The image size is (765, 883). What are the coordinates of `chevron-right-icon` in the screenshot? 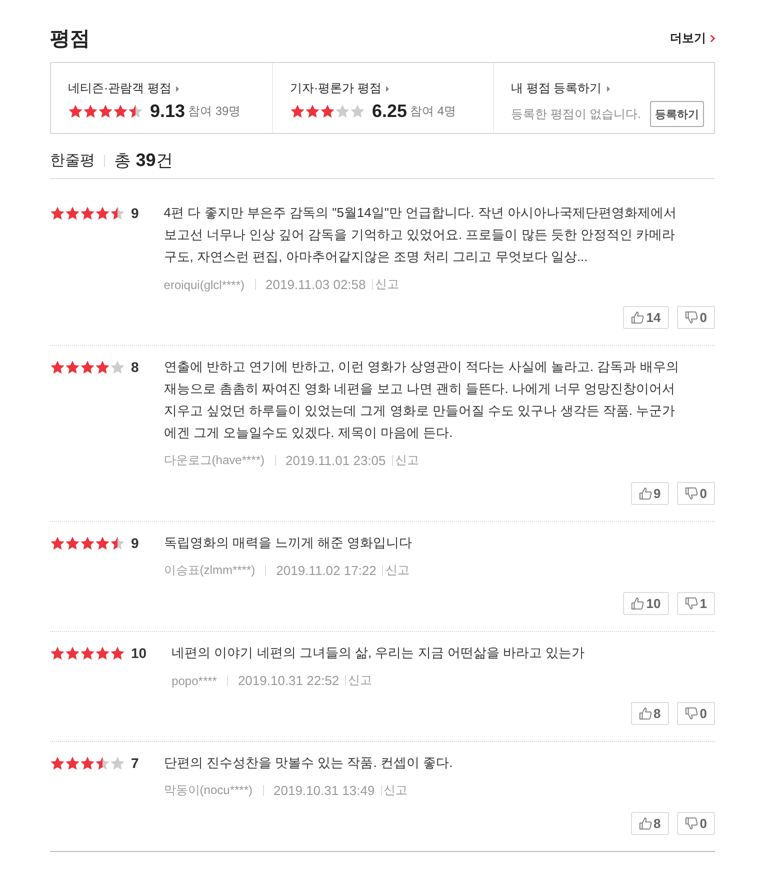 It's located at (712, 38).